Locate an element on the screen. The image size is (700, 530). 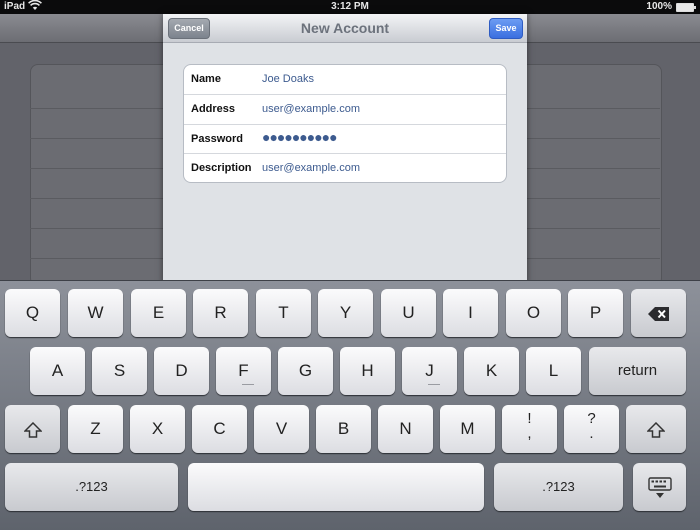
key-u: U is located at coordinates (408, 313).